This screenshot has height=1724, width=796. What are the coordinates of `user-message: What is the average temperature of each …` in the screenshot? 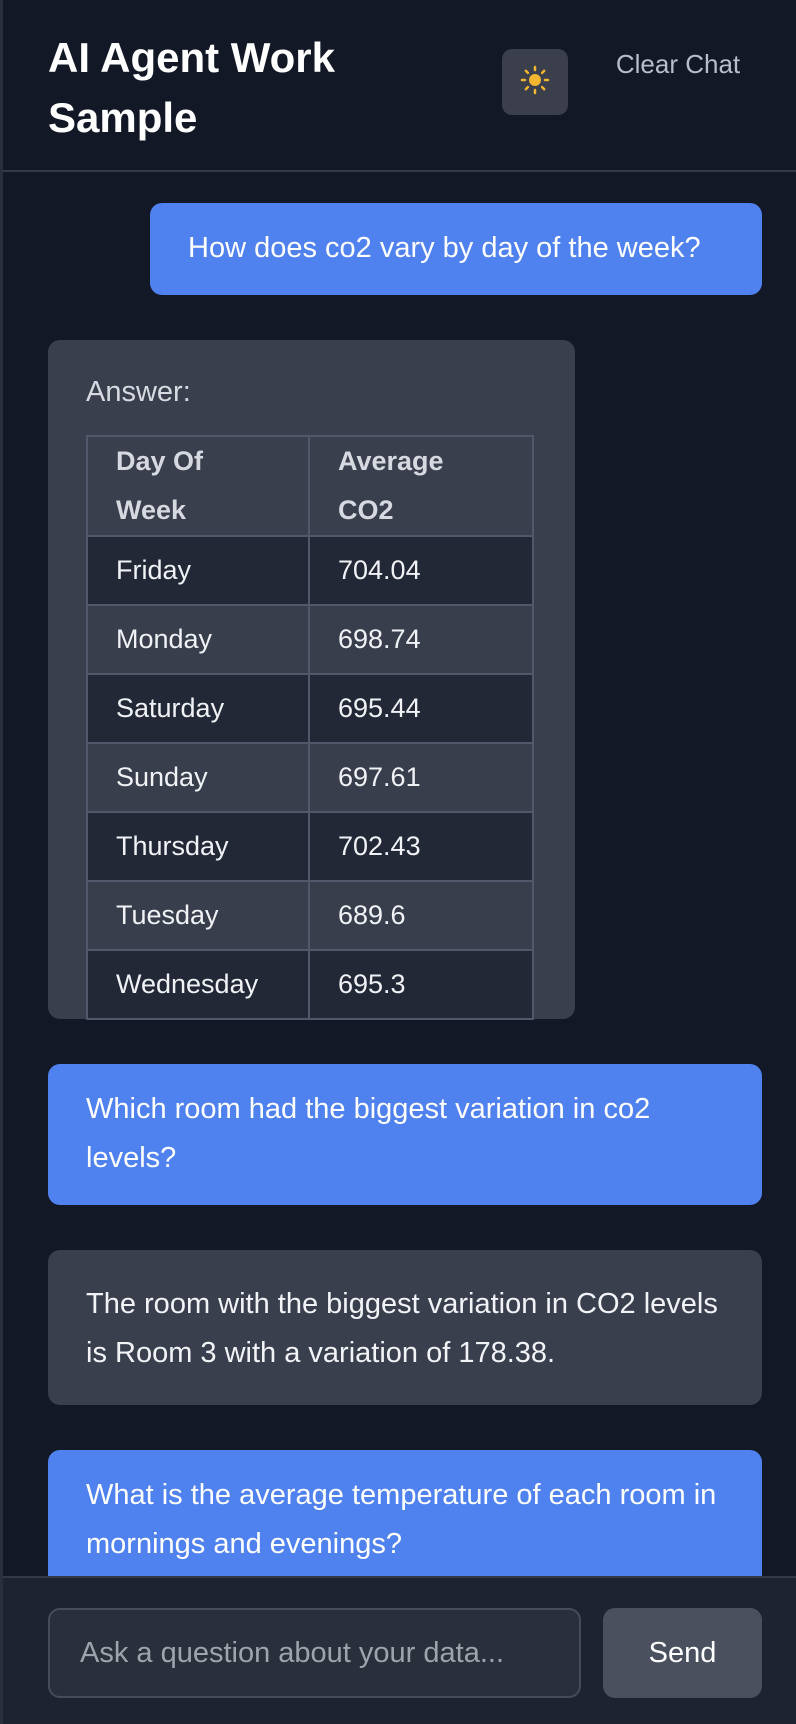 It's located at (405, 1513).